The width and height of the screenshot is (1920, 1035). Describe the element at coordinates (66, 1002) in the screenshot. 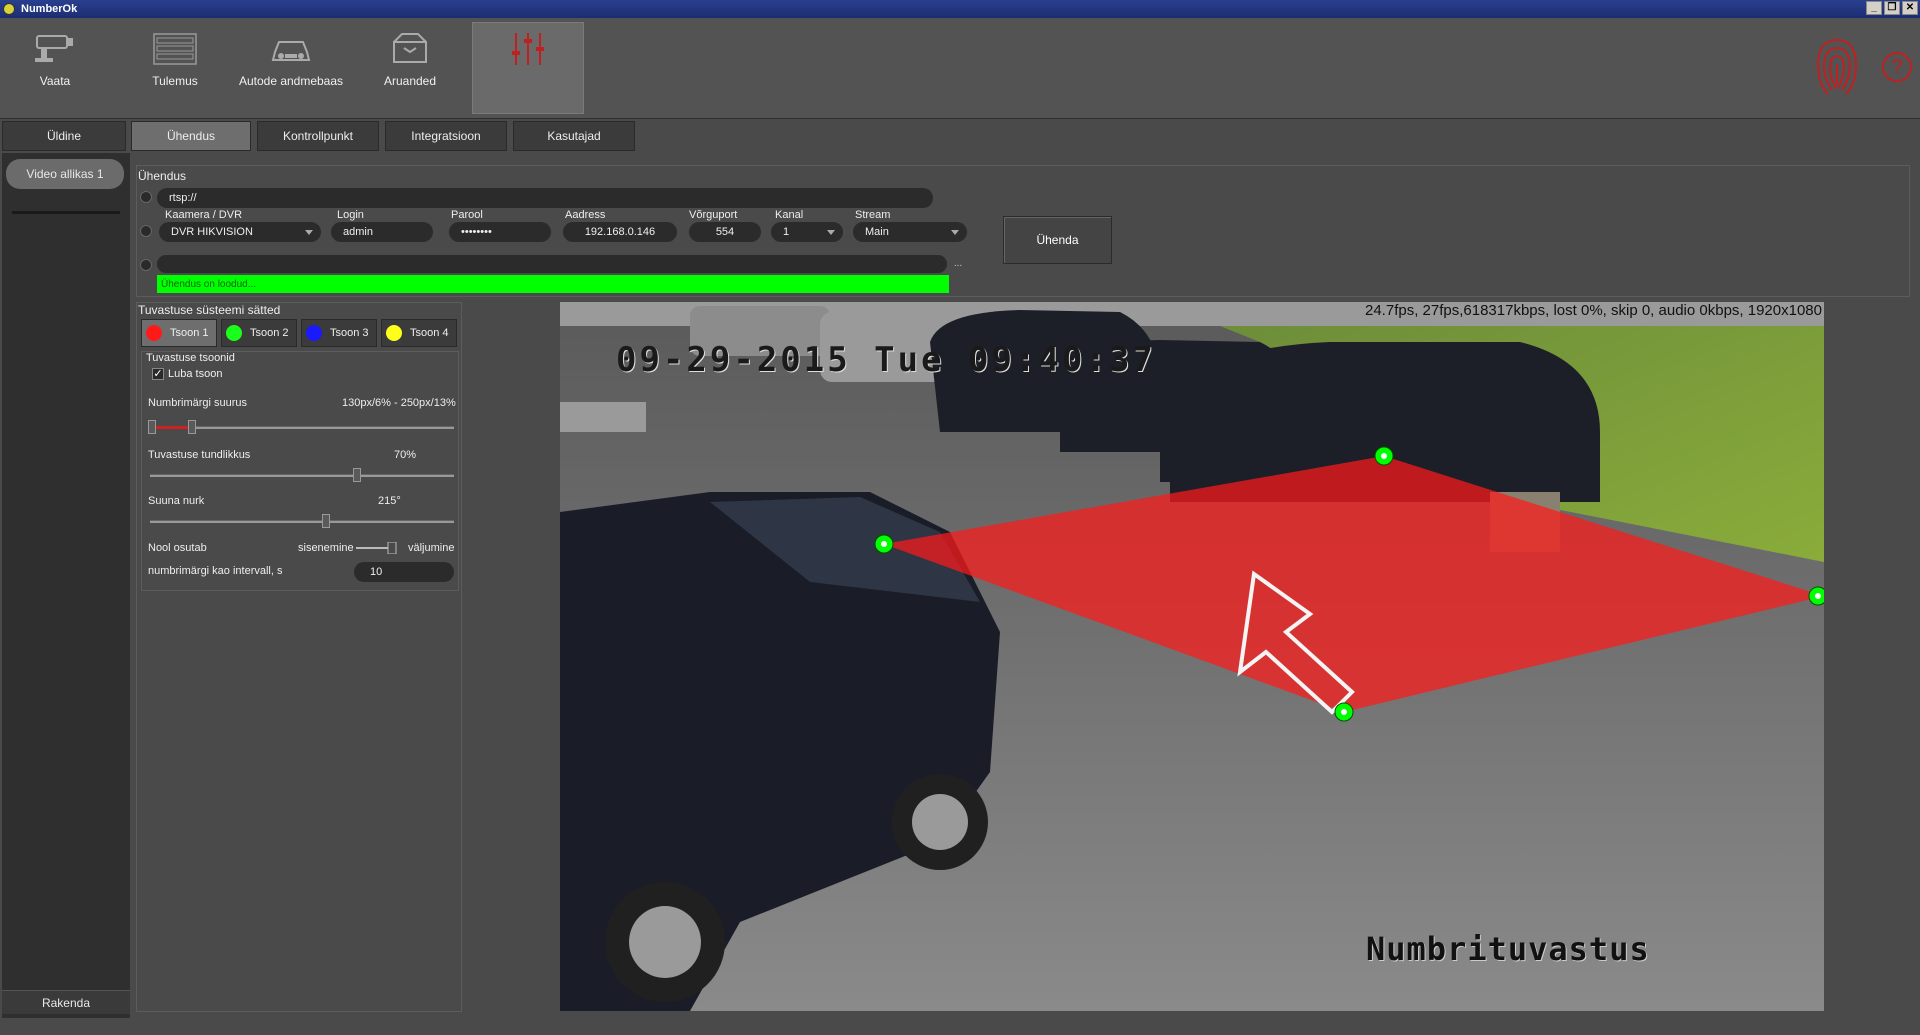

I see `apply-button: Rakenda` at that location.